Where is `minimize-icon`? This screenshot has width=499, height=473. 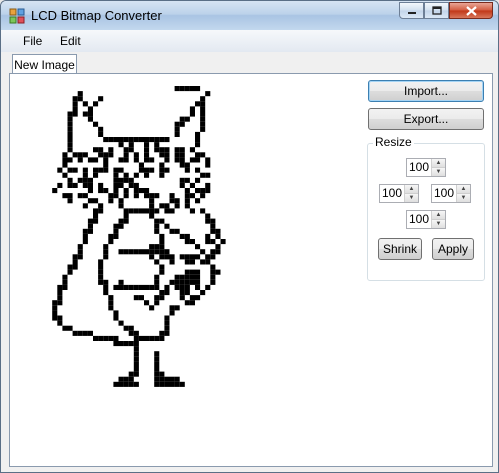 minimize-icon is located at coordinates (411, 12).